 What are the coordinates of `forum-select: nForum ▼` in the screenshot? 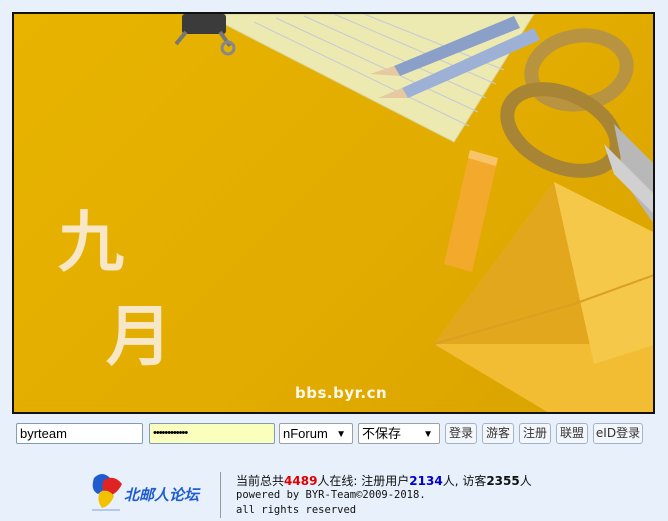 It's located at (316, 433).